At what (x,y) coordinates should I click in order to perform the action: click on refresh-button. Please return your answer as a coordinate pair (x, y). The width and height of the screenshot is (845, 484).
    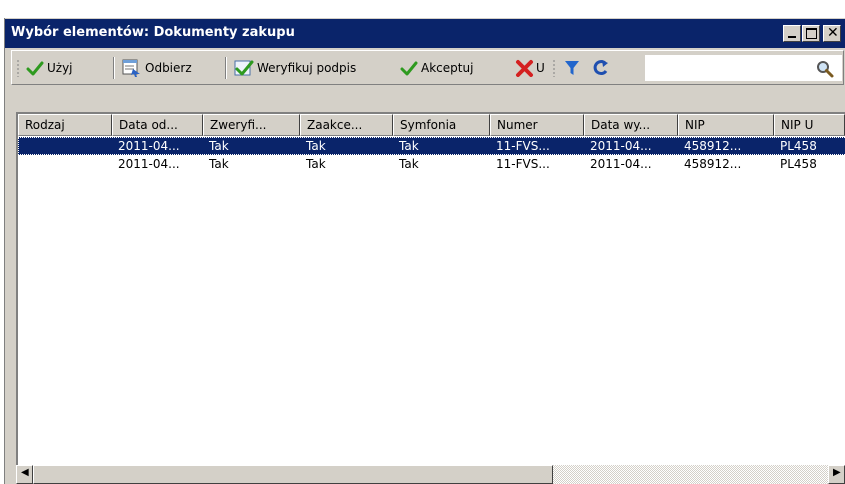
    Looking at the image, I should click on (602, 68).